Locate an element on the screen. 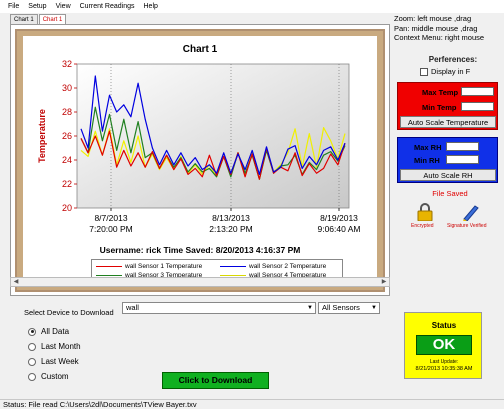 The width and height of the screenshot is (504, 409). radio-label: All Data is located at coordinates (55, 331).